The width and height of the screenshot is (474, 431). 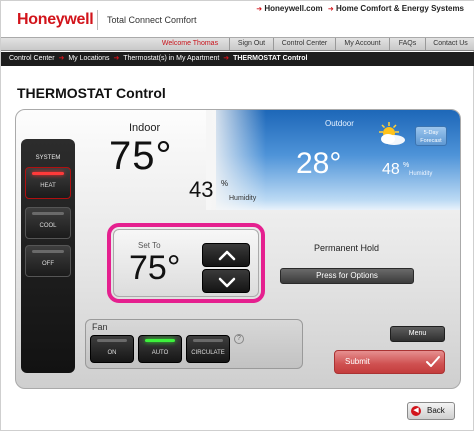 I want to click on product-name: Total Connect Comfort, so click(x=152, y=20).